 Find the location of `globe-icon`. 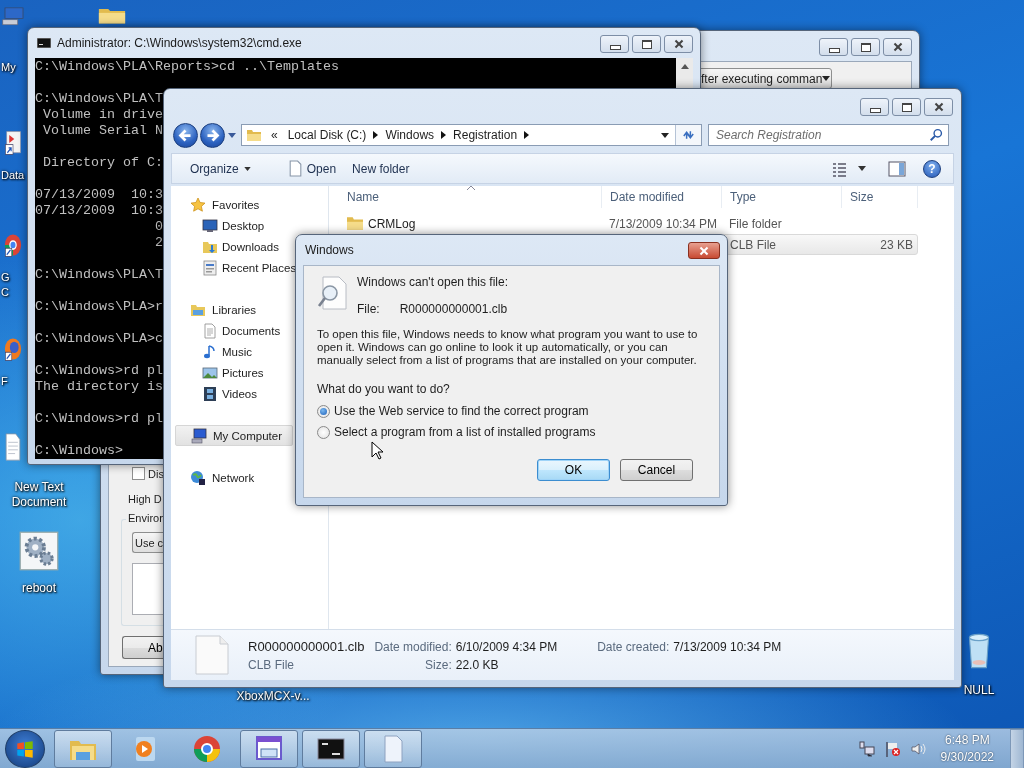

globe-icon is located at coordinates (198, 477).